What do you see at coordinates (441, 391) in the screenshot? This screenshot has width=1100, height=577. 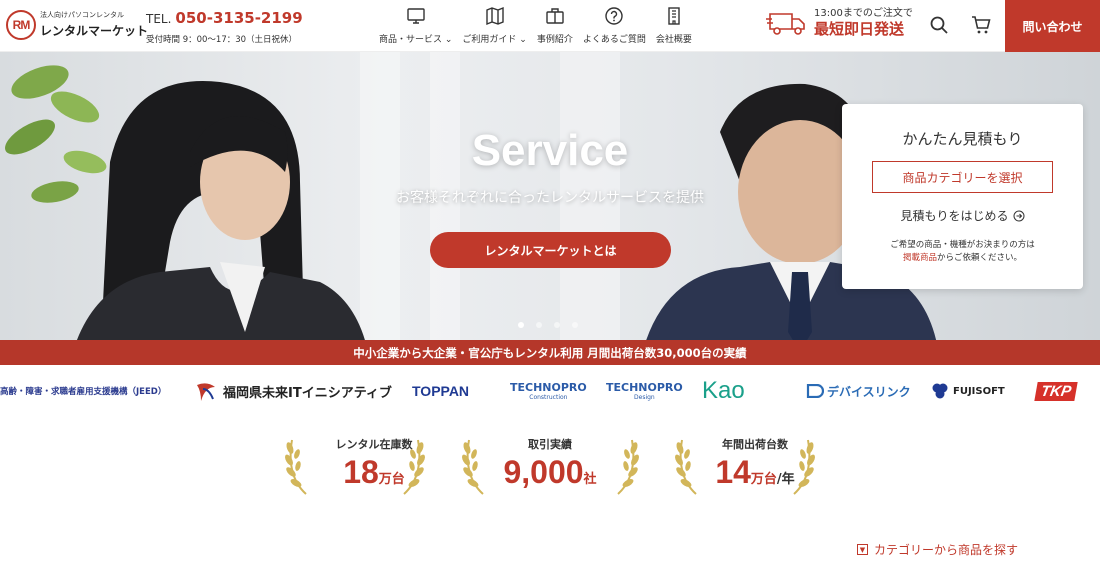 I see `client-logo: TOPPAN` at bounding box center [441, 391].